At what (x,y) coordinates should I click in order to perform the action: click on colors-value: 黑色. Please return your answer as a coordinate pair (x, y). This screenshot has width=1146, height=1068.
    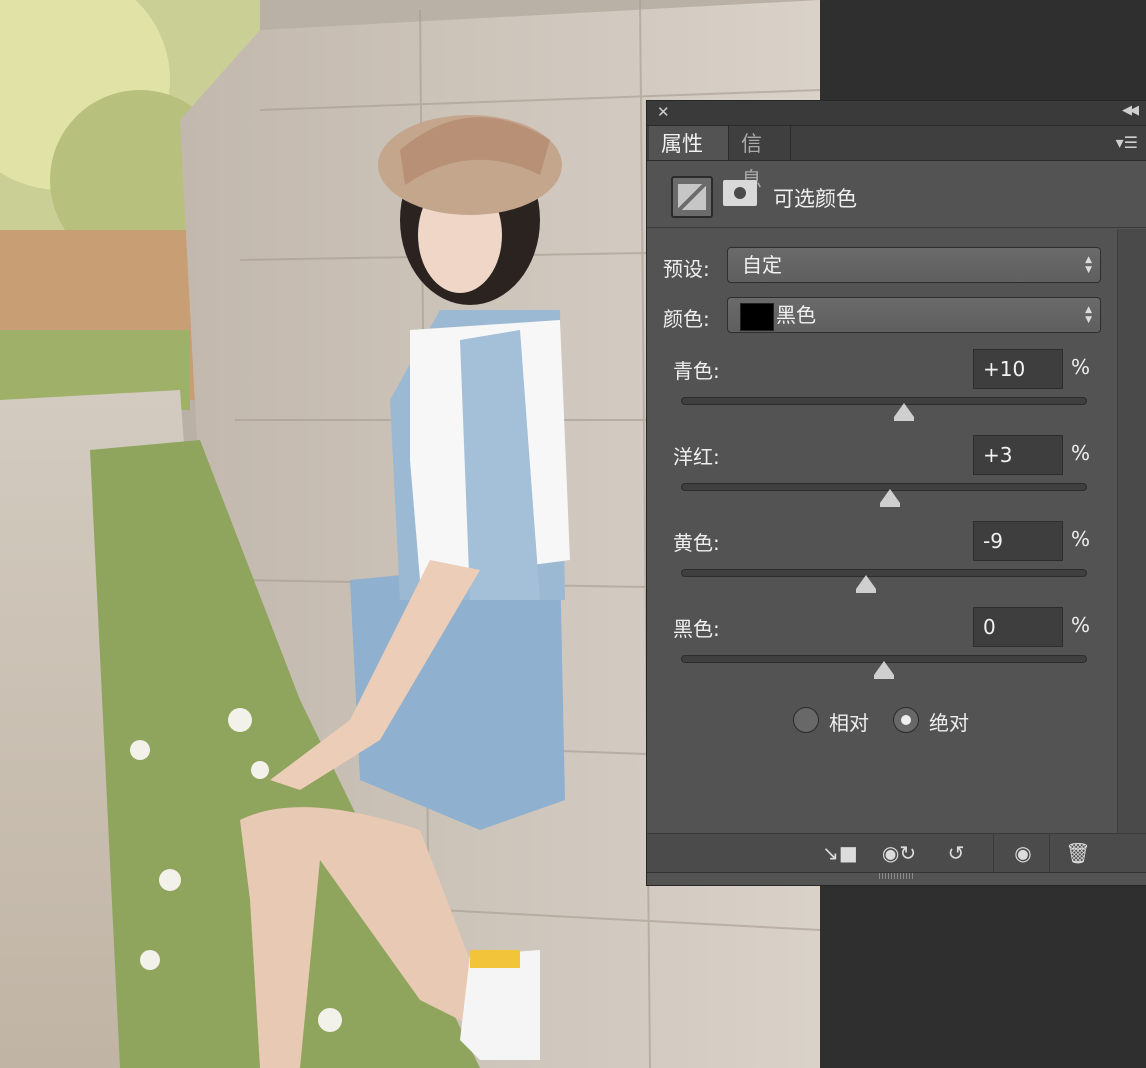
    Looking at the image, I should click on (796, 315).